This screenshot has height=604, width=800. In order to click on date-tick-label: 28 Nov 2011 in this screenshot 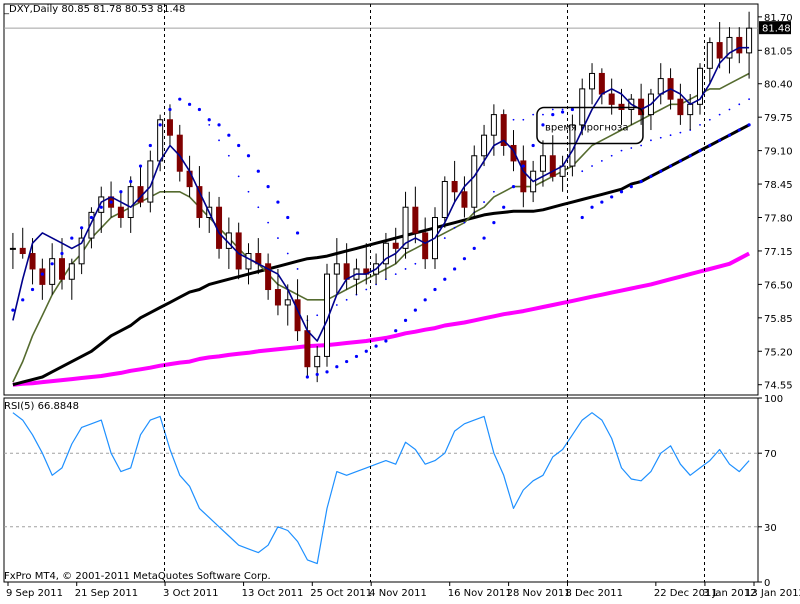, I will do `click(539, 593)`.